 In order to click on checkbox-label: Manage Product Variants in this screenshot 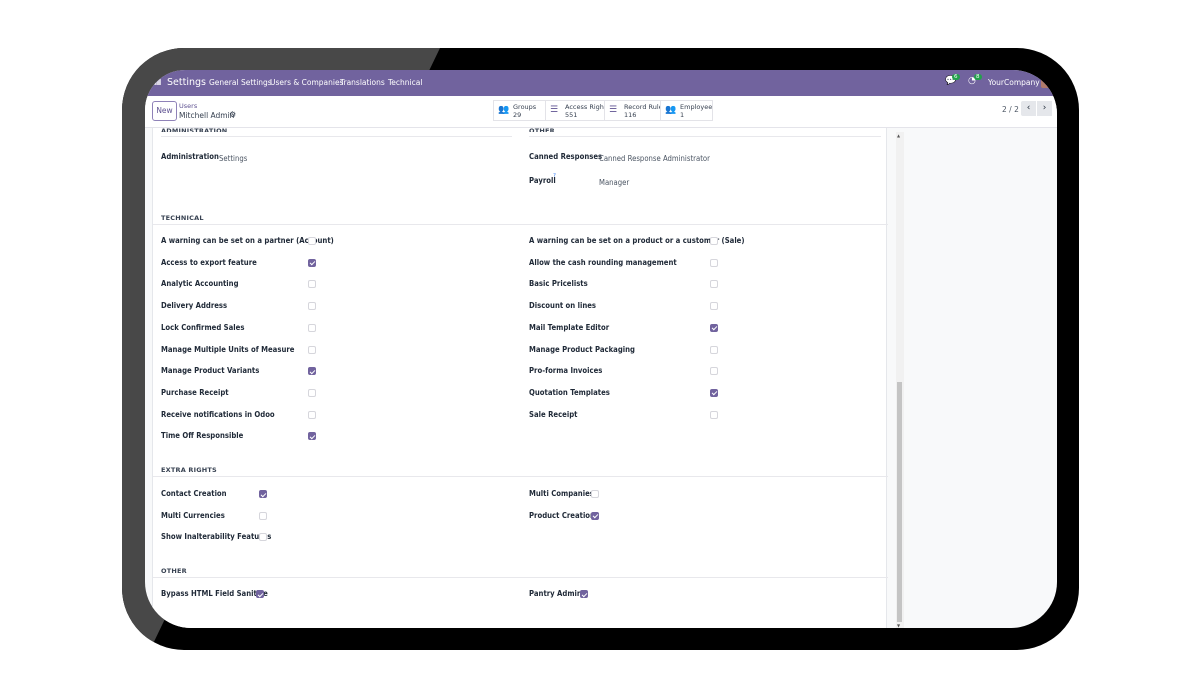, I will do `click(210, 371)`.